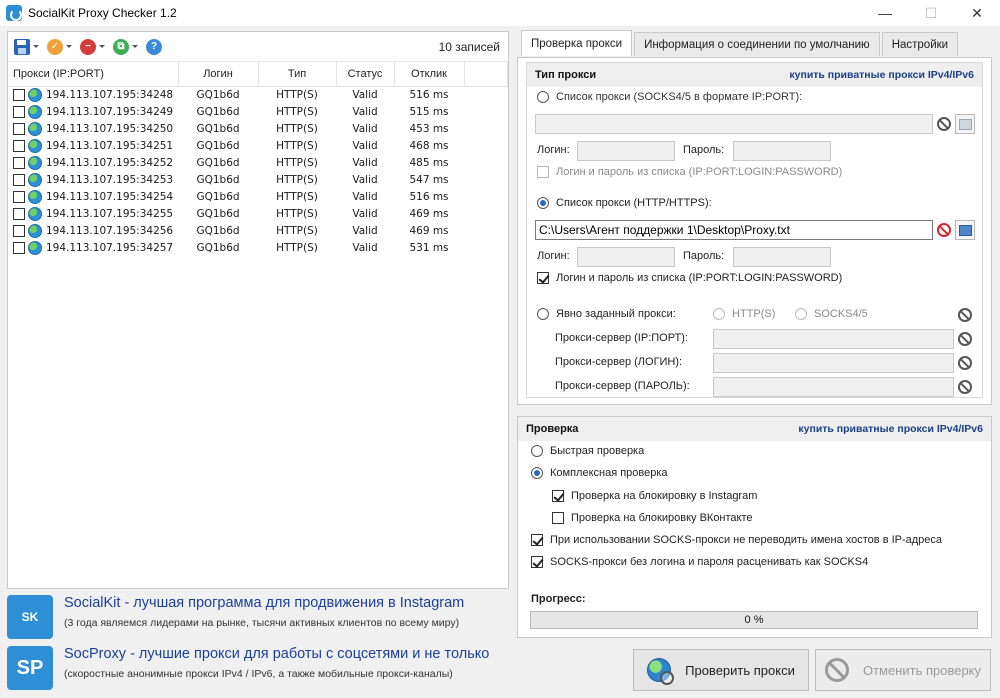 This screenshot has height=698, width=1000. I want to click on vk-check-checkbox, so click(558, 518).